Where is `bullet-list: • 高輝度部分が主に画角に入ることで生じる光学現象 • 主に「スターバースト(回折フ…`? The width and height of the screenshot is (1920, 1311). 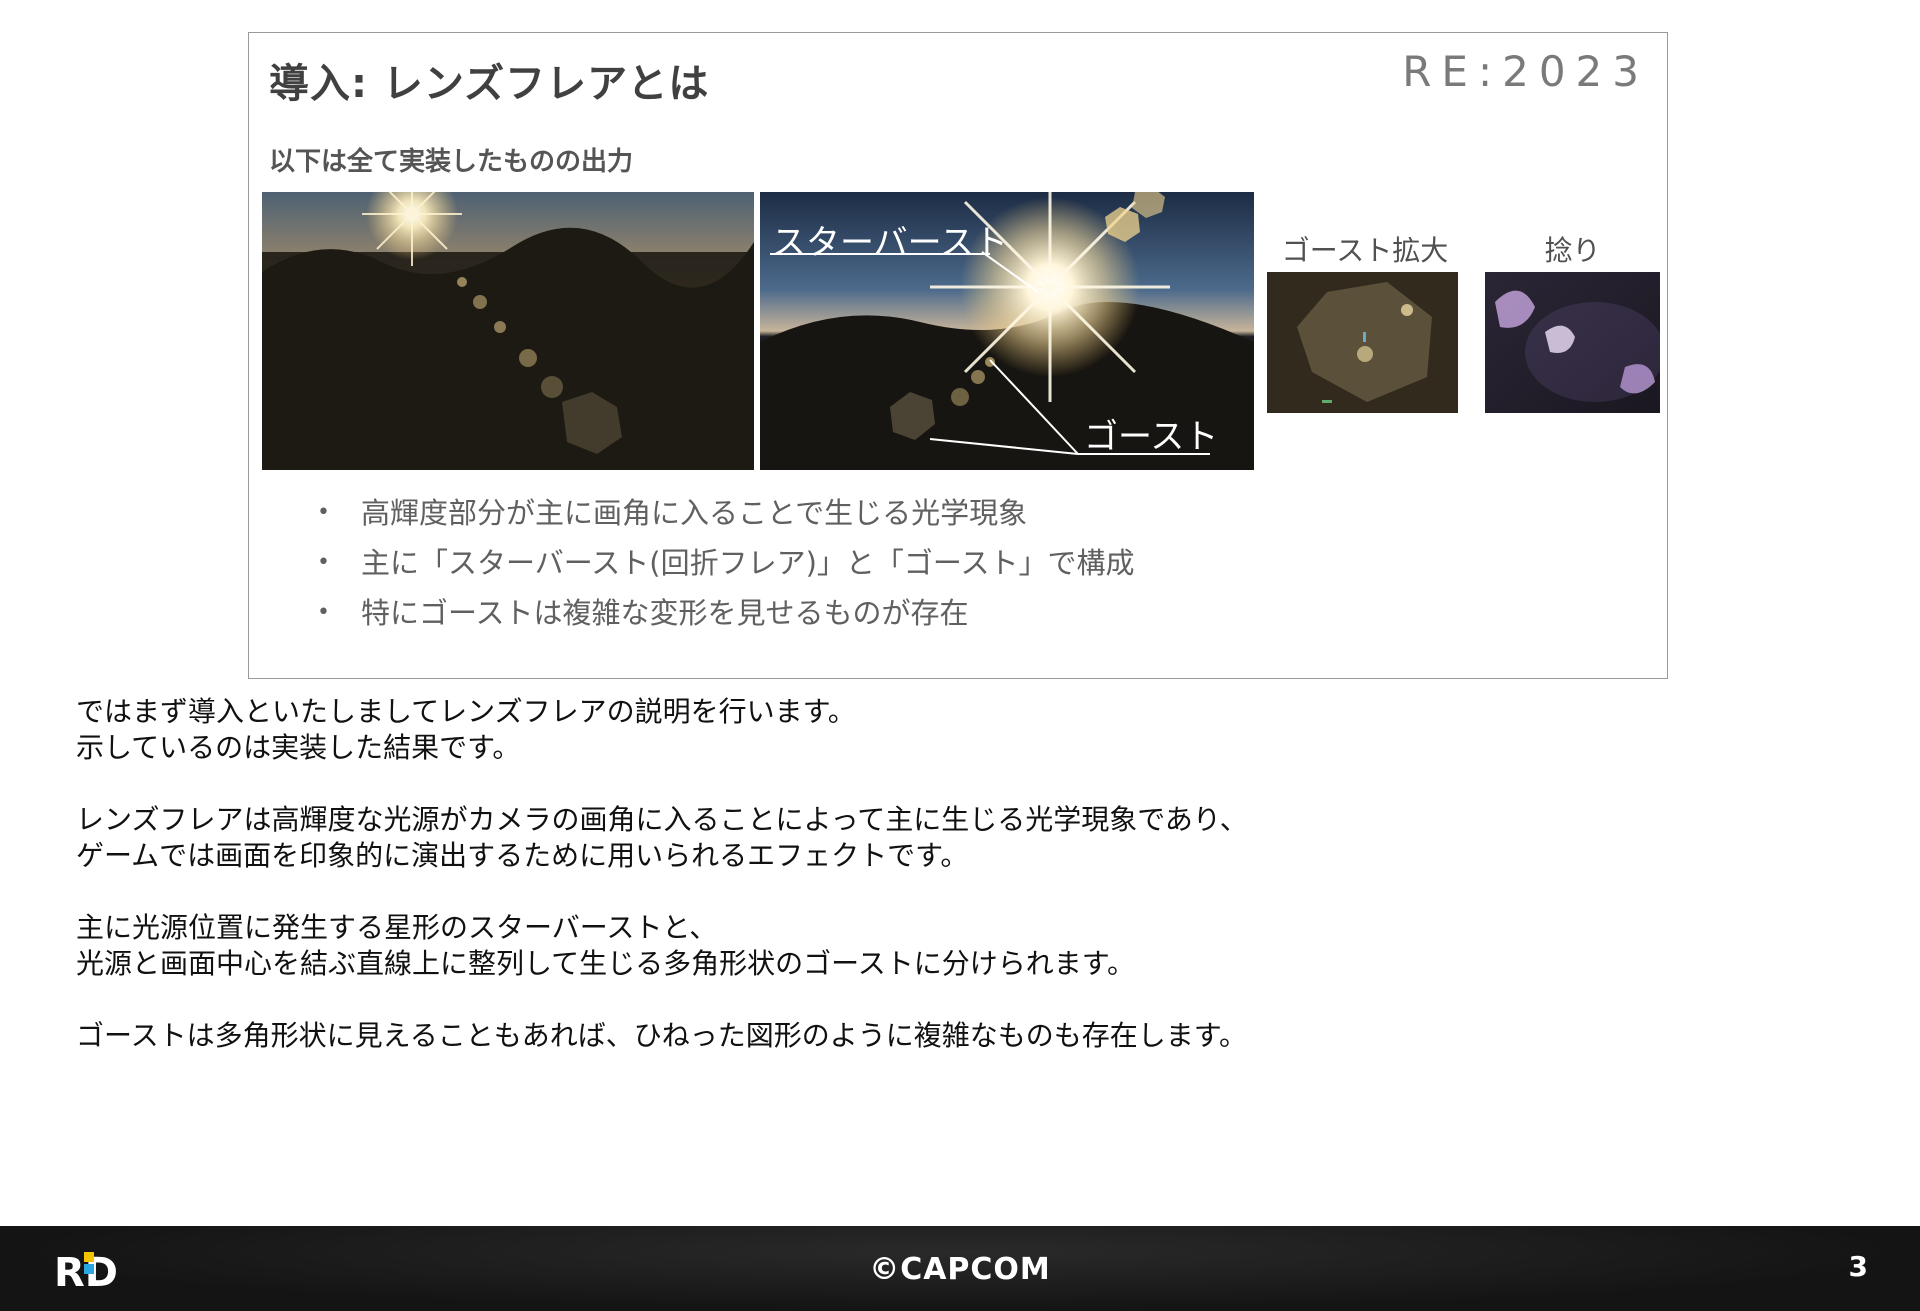 bullet-list: • 高輝度部分が主に画角に入ることで生じる光学現象 • 主に「スターバースト(回折フ… is located at coordinates (725, 563).